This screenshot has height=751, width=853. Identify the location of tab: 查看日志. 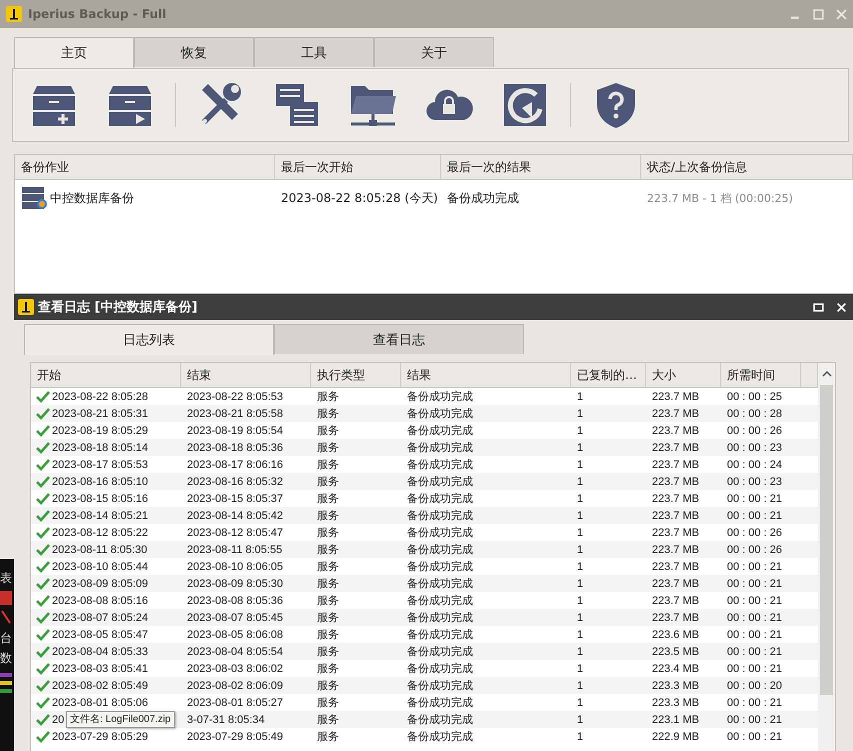
(399, 339).